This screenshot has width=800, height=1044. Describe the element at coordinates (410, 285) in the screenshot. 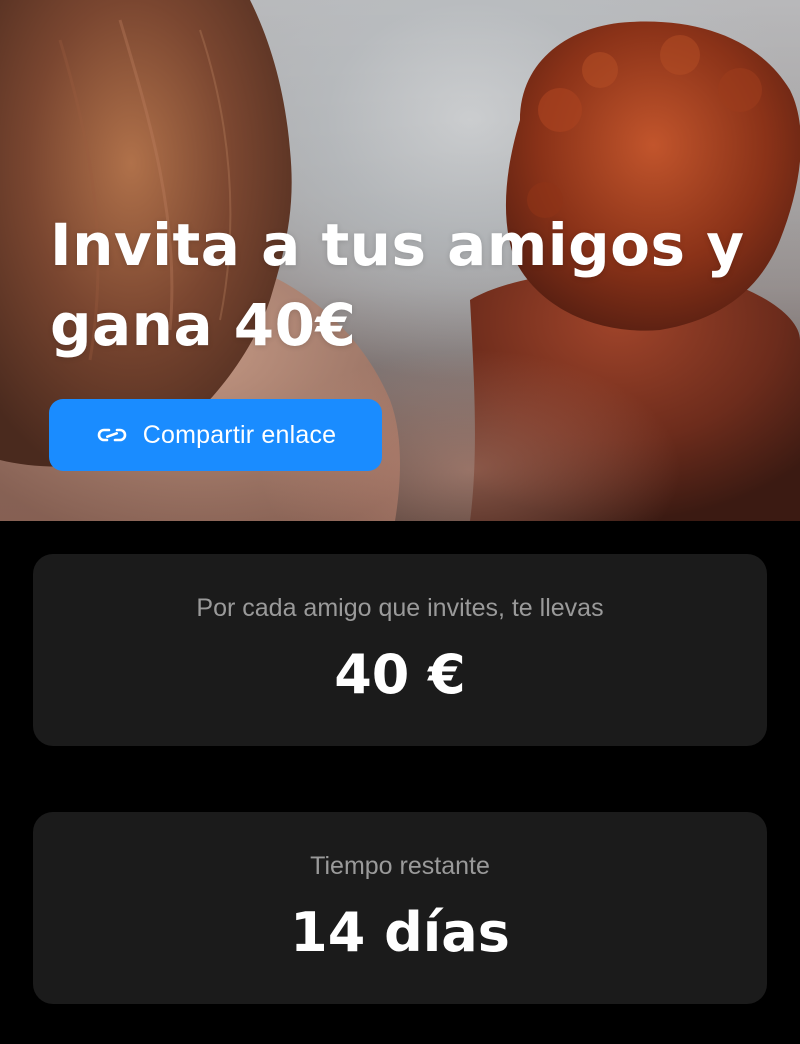

I see `hero-title: Invita a tus amigos y gana 40€` at that location.